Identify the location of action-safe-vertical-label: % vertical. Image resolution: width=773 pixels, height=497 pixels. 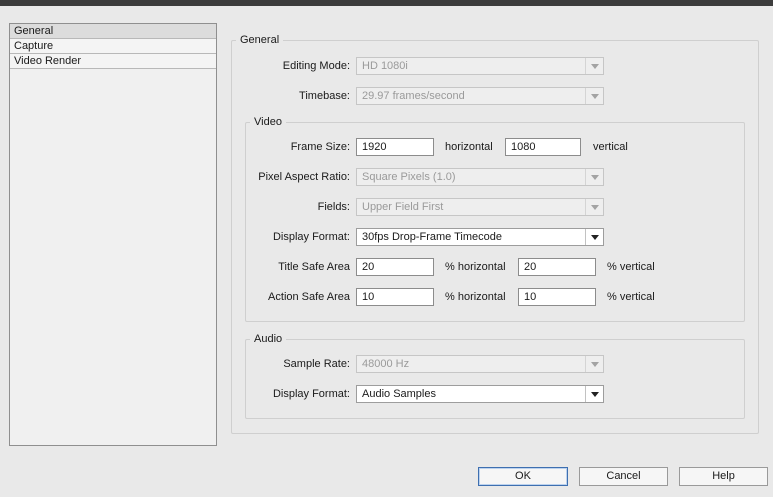
(631, 297).